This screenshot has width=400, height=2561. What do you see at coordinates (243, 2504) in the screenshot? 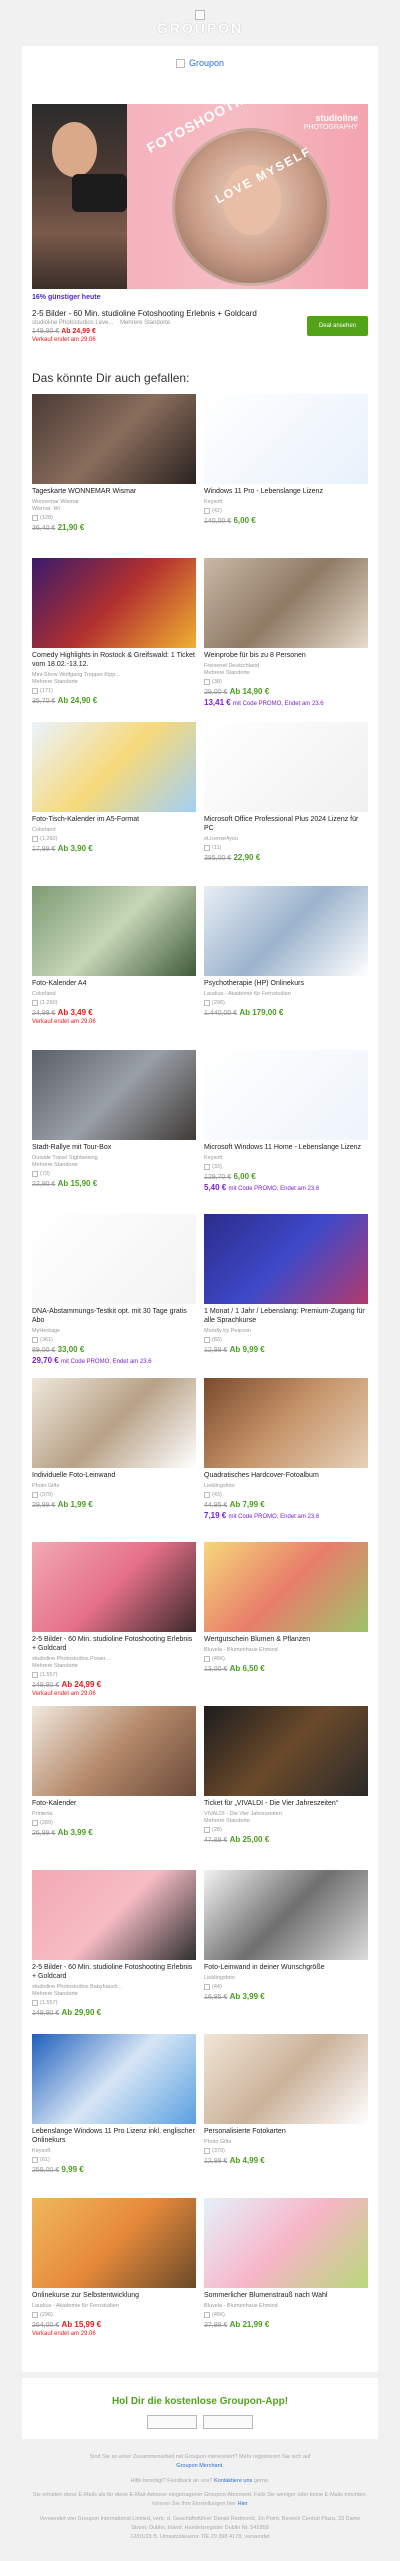
I see `unsubscribe-link: Hier` at bounding box center [243, 2504].